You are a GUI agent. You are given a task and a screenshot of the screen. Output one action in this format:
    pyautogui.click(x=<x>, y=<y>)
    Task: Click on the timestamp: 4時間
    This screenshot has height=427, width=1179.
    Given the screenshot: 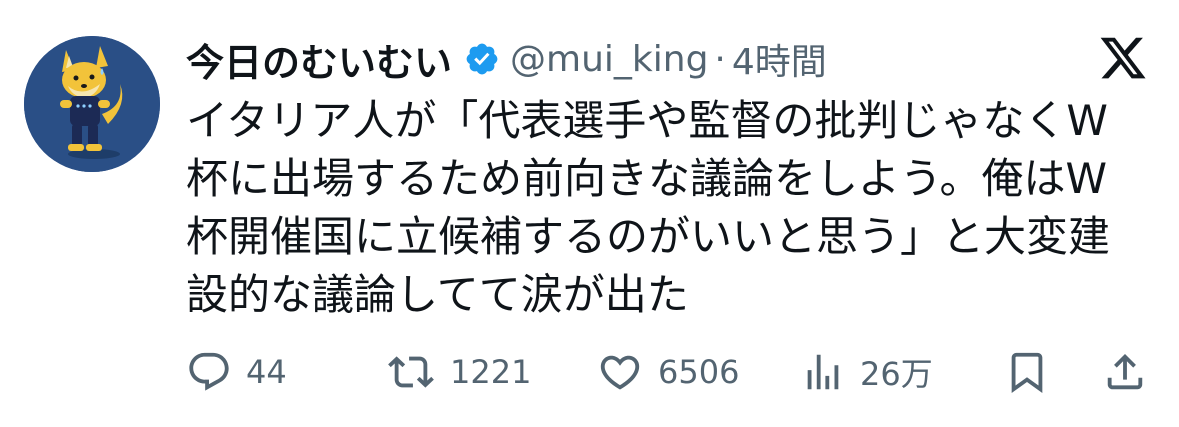 What is the action you would take?
    pyautogui.click(x=779, y=59)
    